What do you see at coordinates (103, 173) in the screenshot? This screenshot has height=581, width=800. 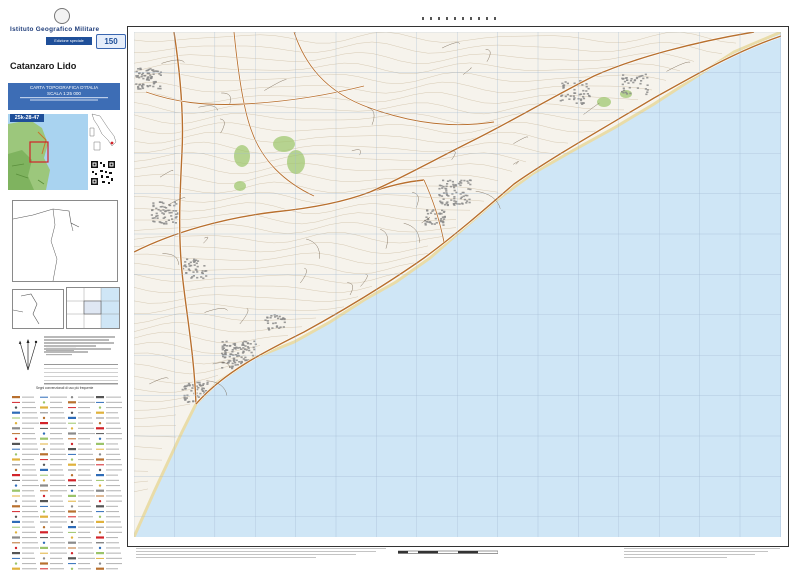 I see `qr-code-icon` at bounding box center [103, 173].